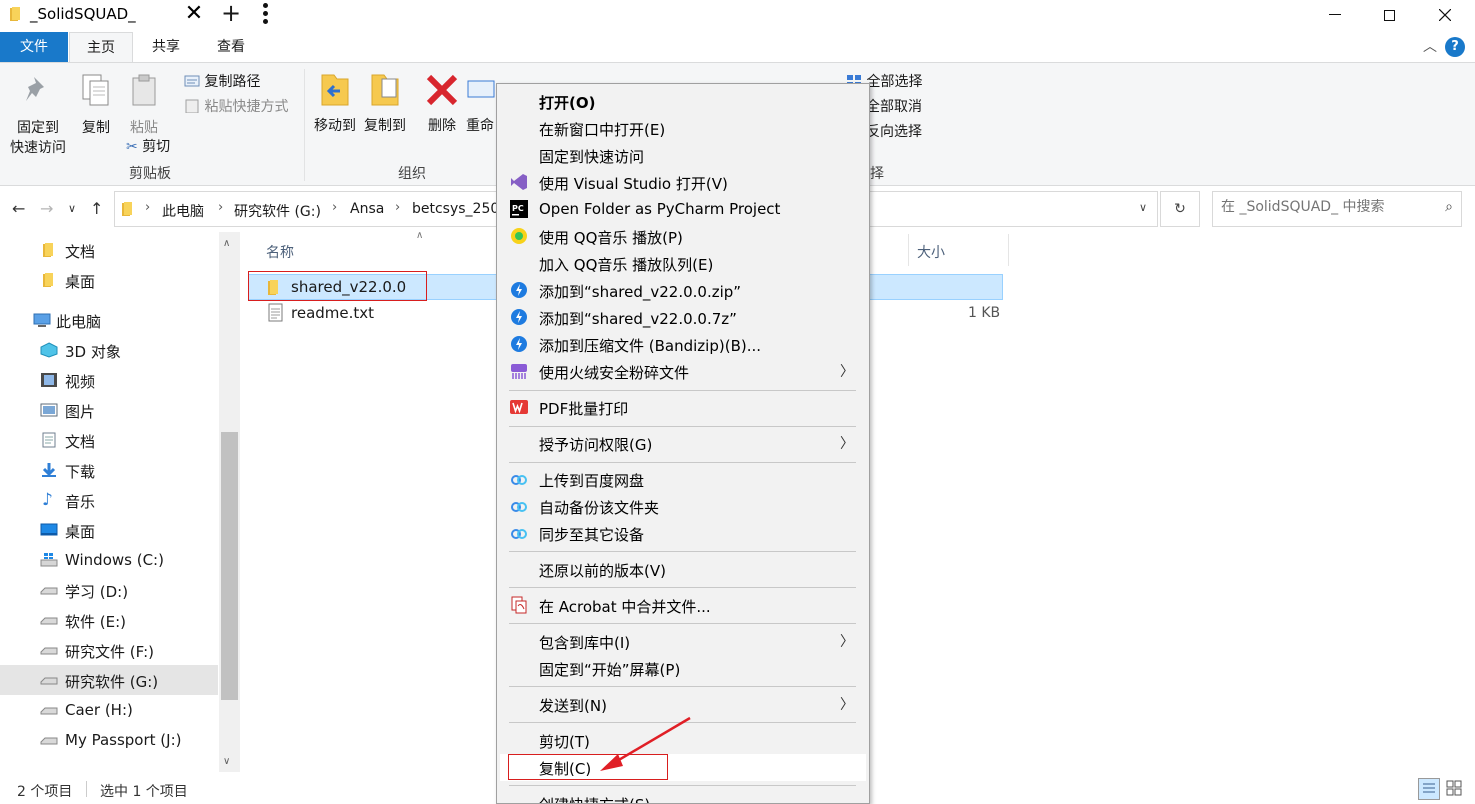 The image size is (1475, 804). I want to click on menu-item-pin-start: 固定到“开始”屏幕(P), so click(683, 668).